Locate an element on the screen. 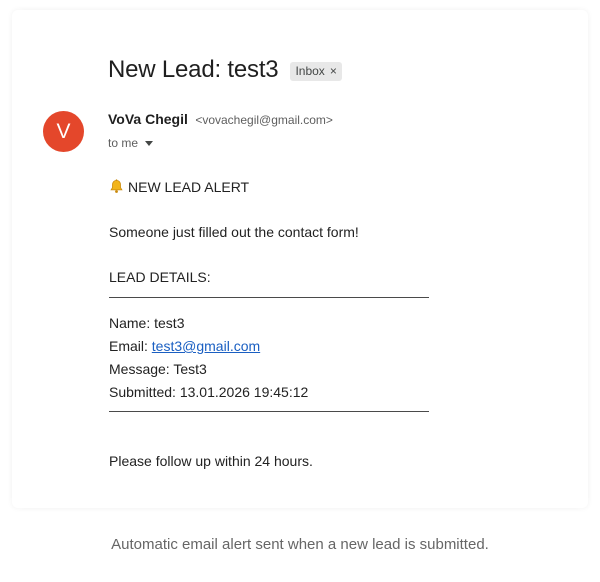 This screenshot has width=600, height=582. avatar: V is located at coordinates (63, 131).